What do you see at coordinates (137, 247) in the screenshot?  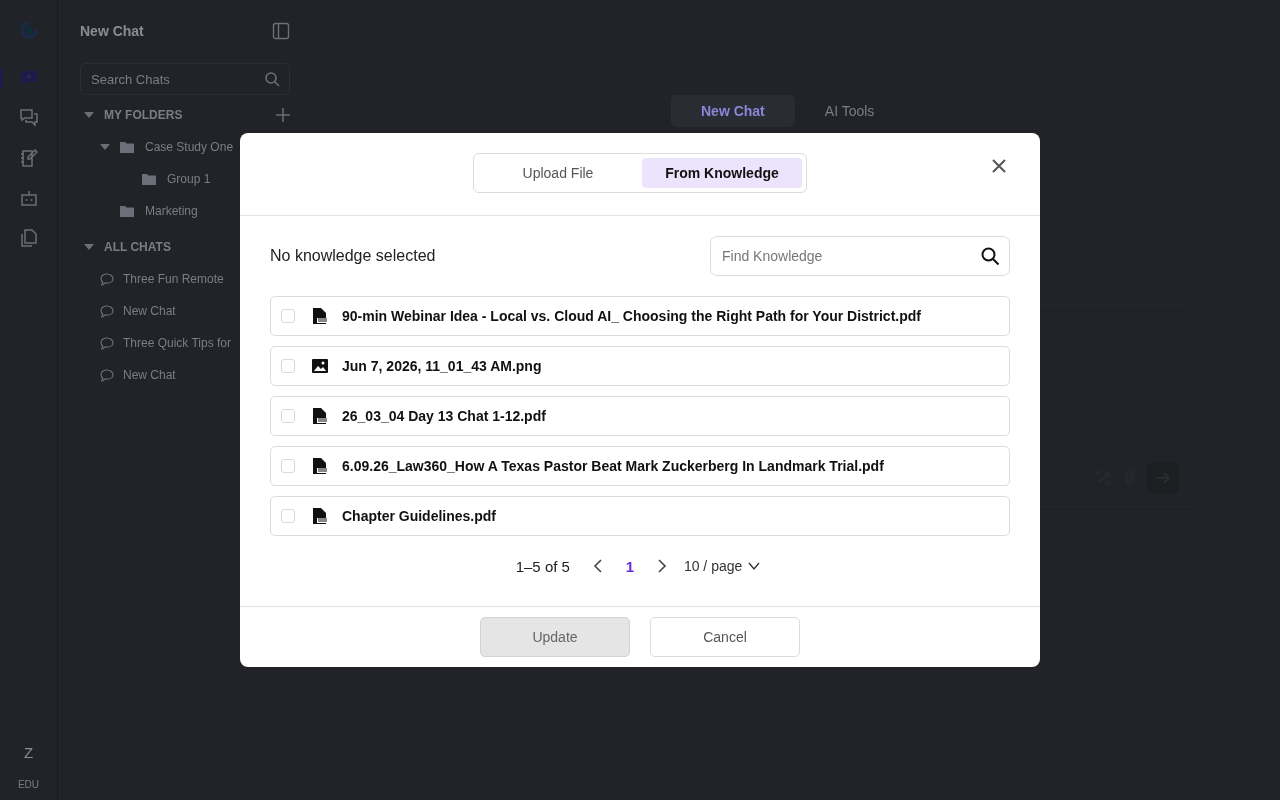 I see `section-heading: ALL CHATS` at bounding box center [137, 247].